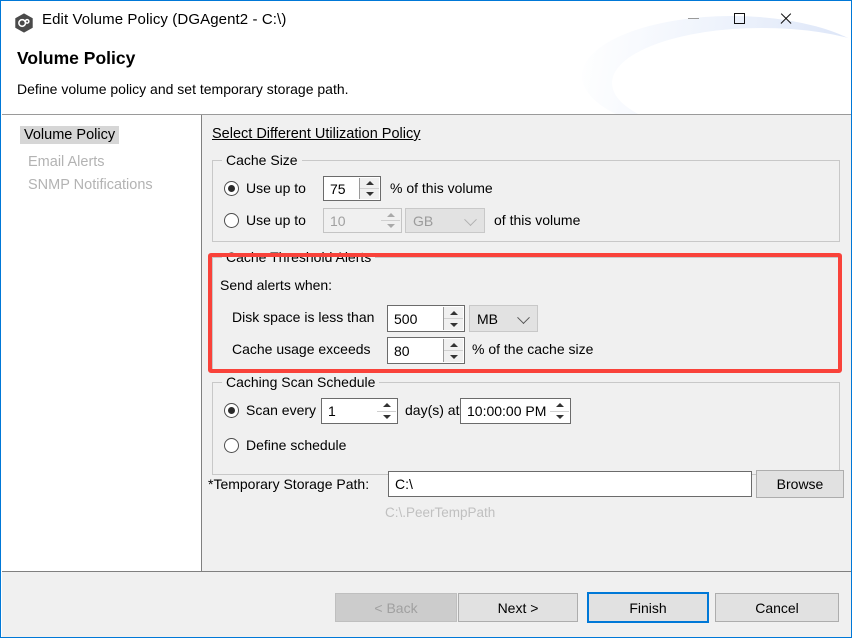 The height and width of the screenshot is (638, 852). I want to click on label-days-at: day(s) at, so click(432, 410).